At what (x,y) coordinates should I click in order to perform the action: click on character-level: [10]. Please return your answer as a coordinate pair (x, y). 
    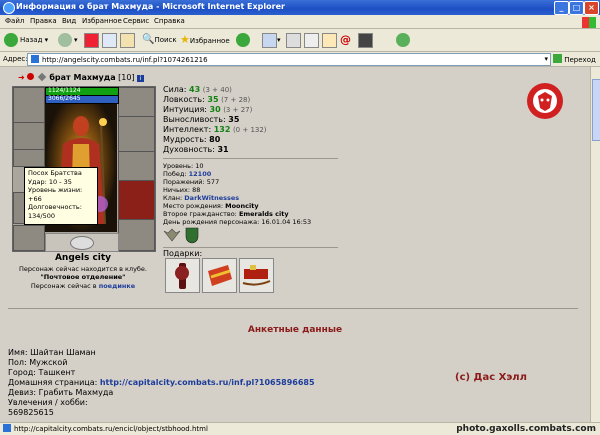
    Looking at the image, I should click on (126, 77).